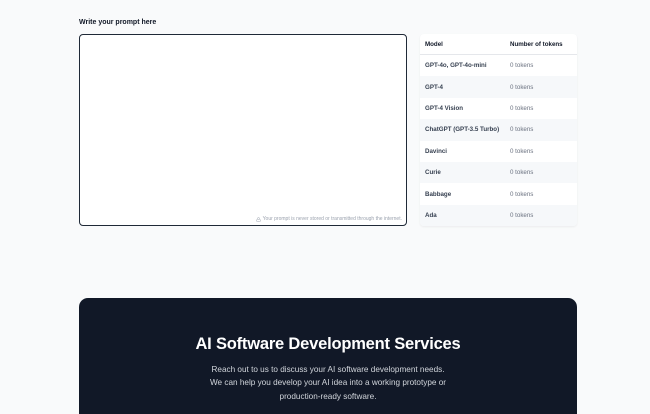  Describe the element at coordinates (436, 151) in the screenshot. I see `model-name: Davinci` at that location.